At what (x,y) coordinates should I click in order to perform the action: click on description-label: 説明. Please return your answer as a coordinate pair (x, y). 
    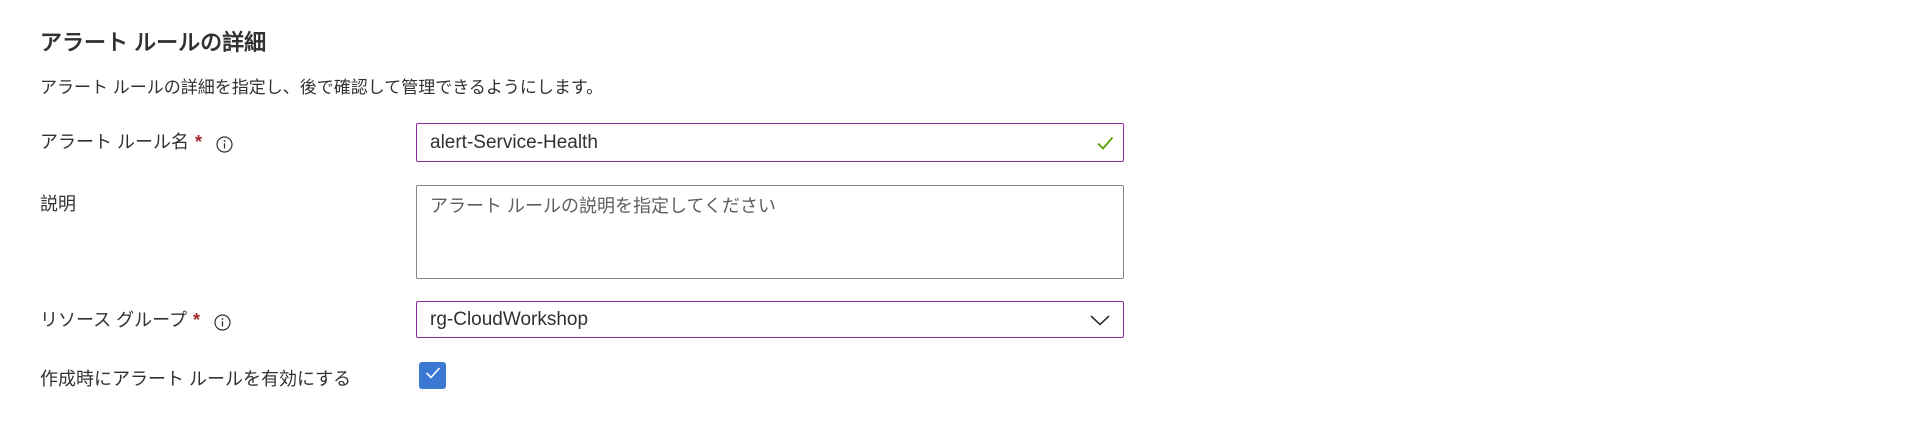
    Looking at the image, I should click on (58, 204).